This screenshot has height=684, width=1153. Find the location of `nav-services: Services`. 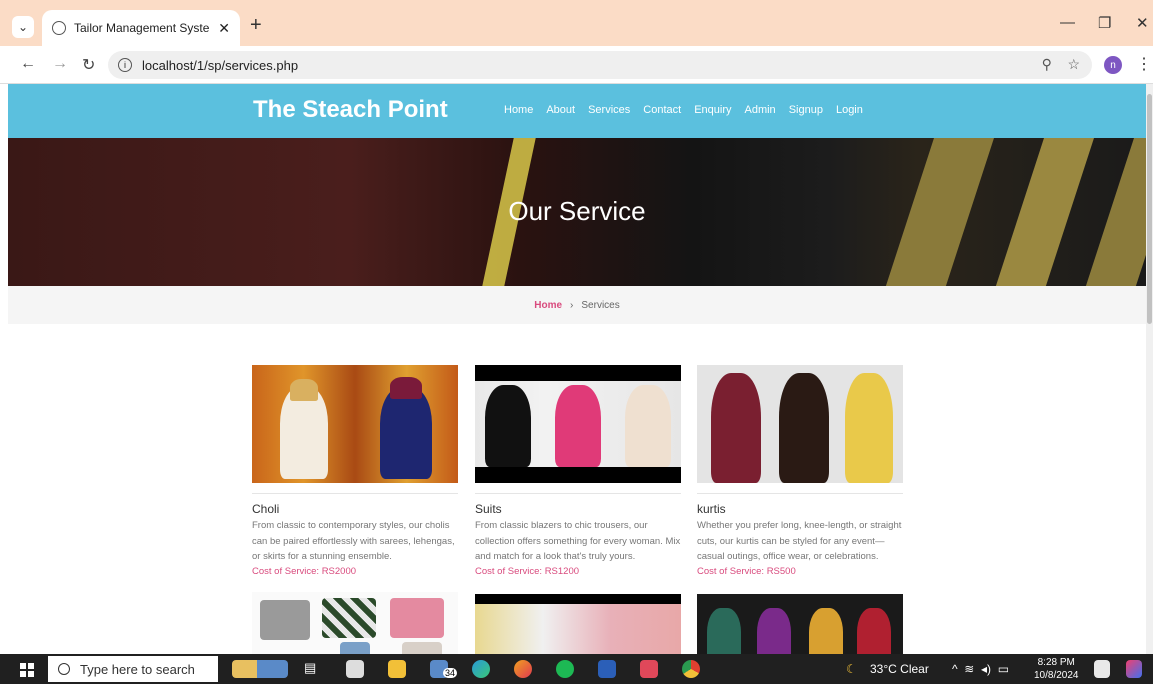

nav-services: Services is located at coordinates (609, 110).